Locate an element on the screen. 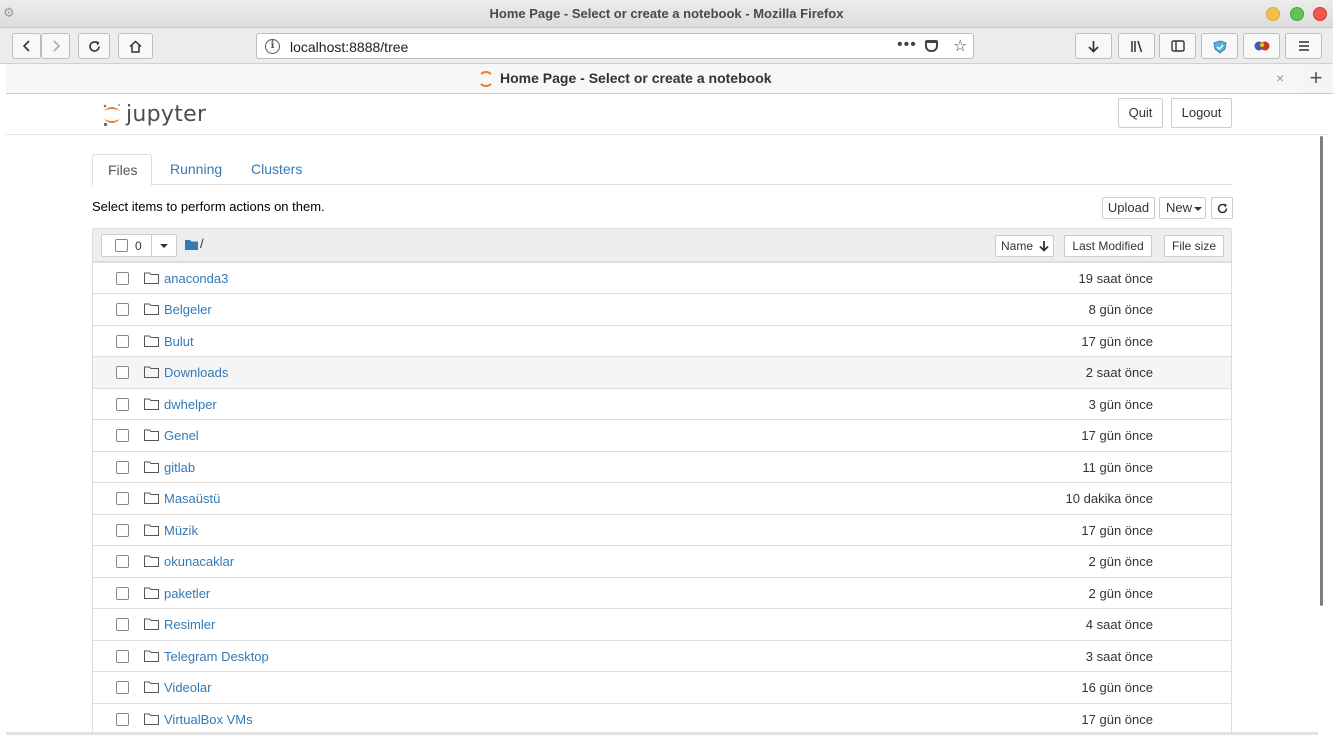  list-item: Masaüstü 10 dakika önce is located at coordinates (662, 498).